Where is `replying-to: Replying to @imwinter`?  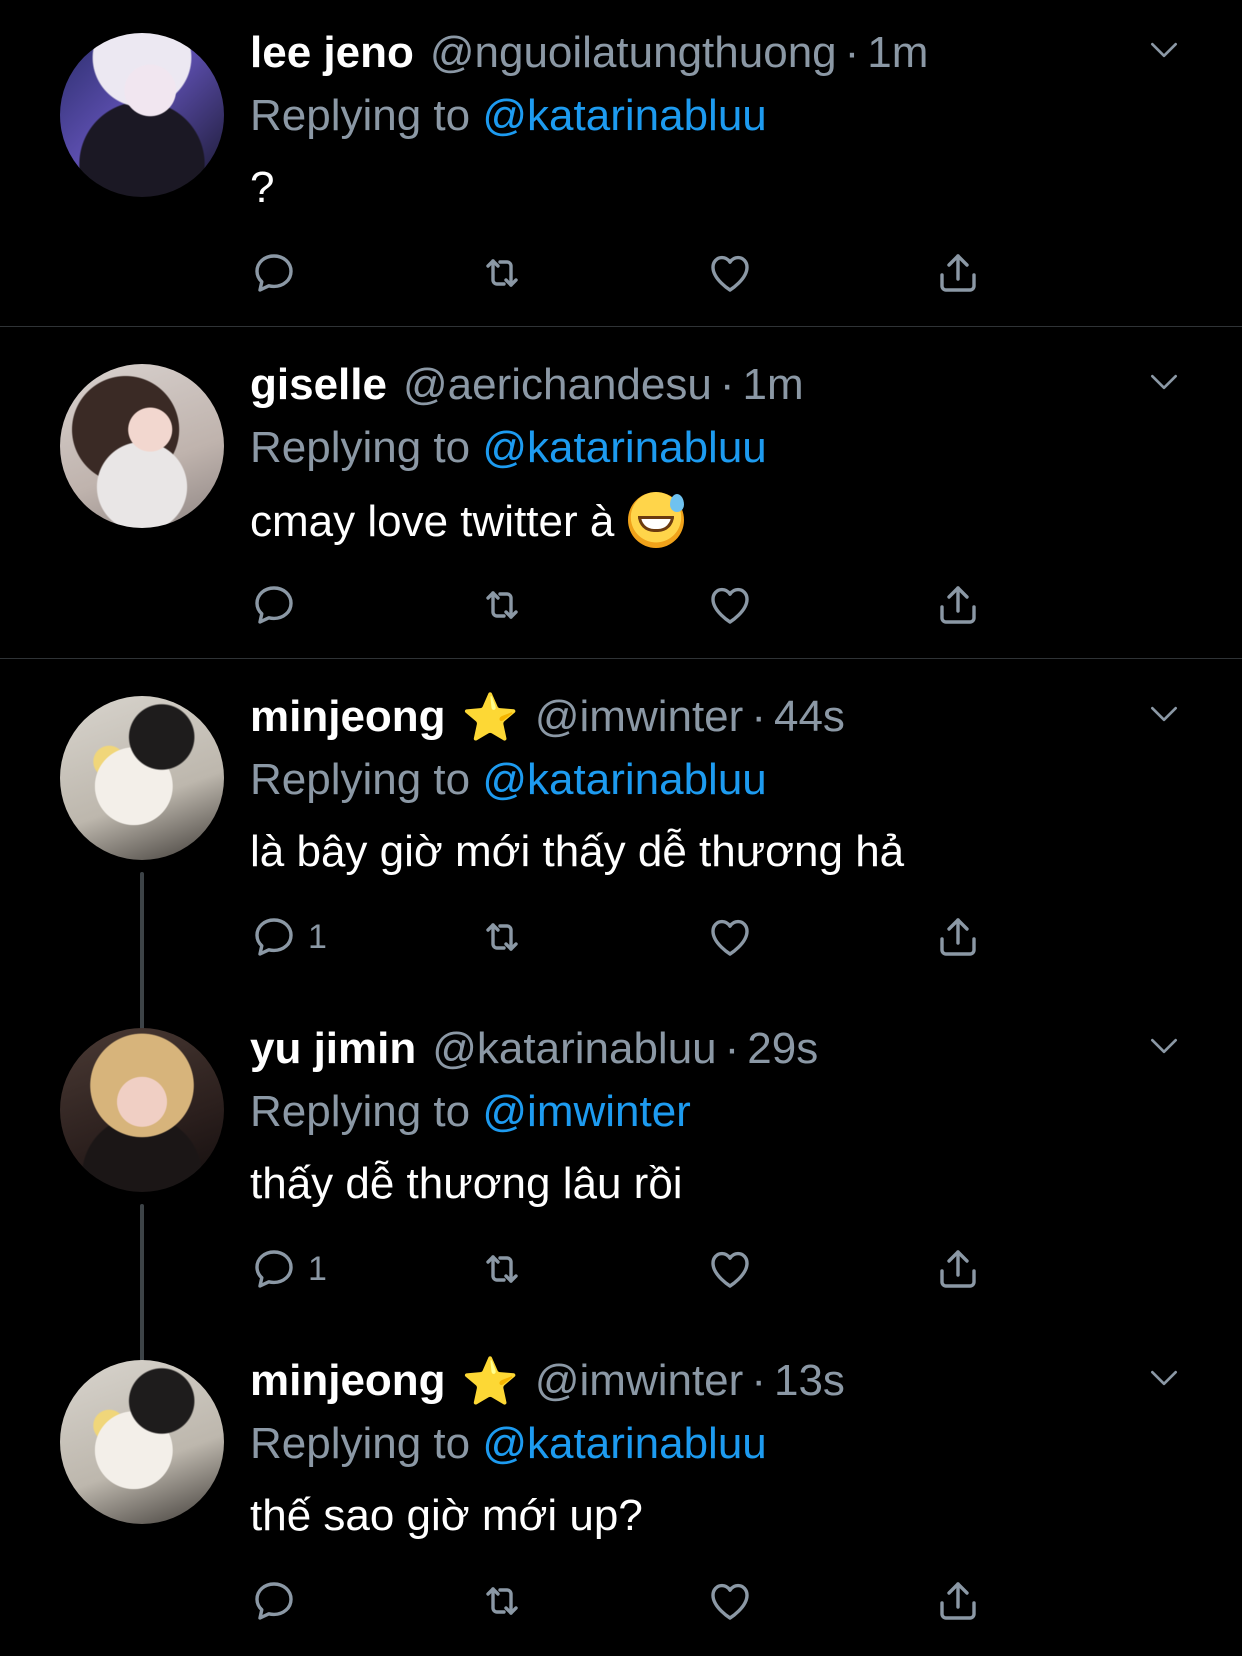 replying-to: Replying to @imwinter is located at coordinates (470, 1112).